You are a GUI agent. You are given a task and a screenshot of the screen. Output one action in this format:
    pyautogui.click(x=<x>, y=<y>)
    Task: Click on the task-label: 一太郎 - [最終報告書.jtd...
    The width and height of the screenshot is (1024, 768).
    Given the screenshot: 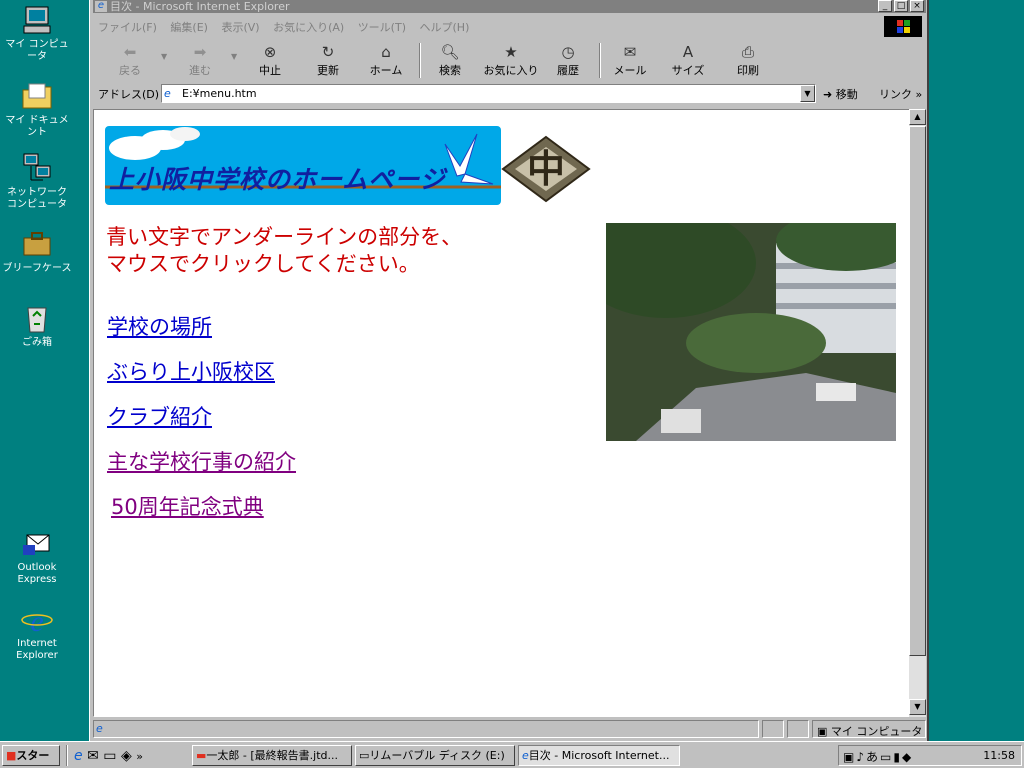 What is the action you would take?
    pyautogui.click(x=272, y=755)
    